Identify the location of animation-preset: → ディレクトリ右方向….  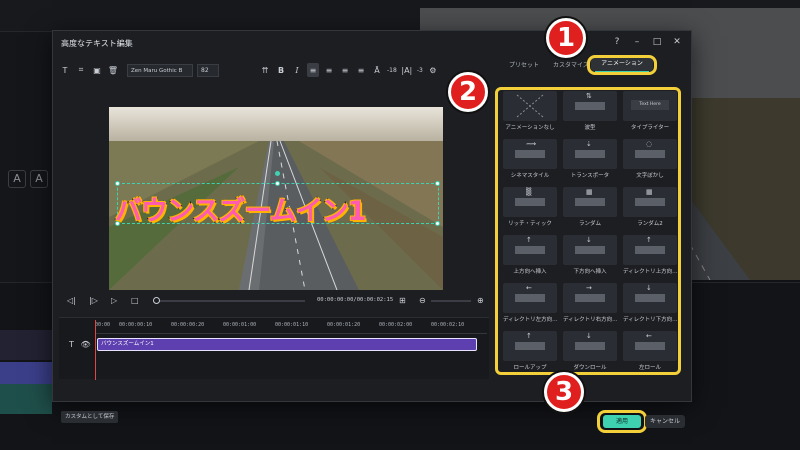
(590, 306).